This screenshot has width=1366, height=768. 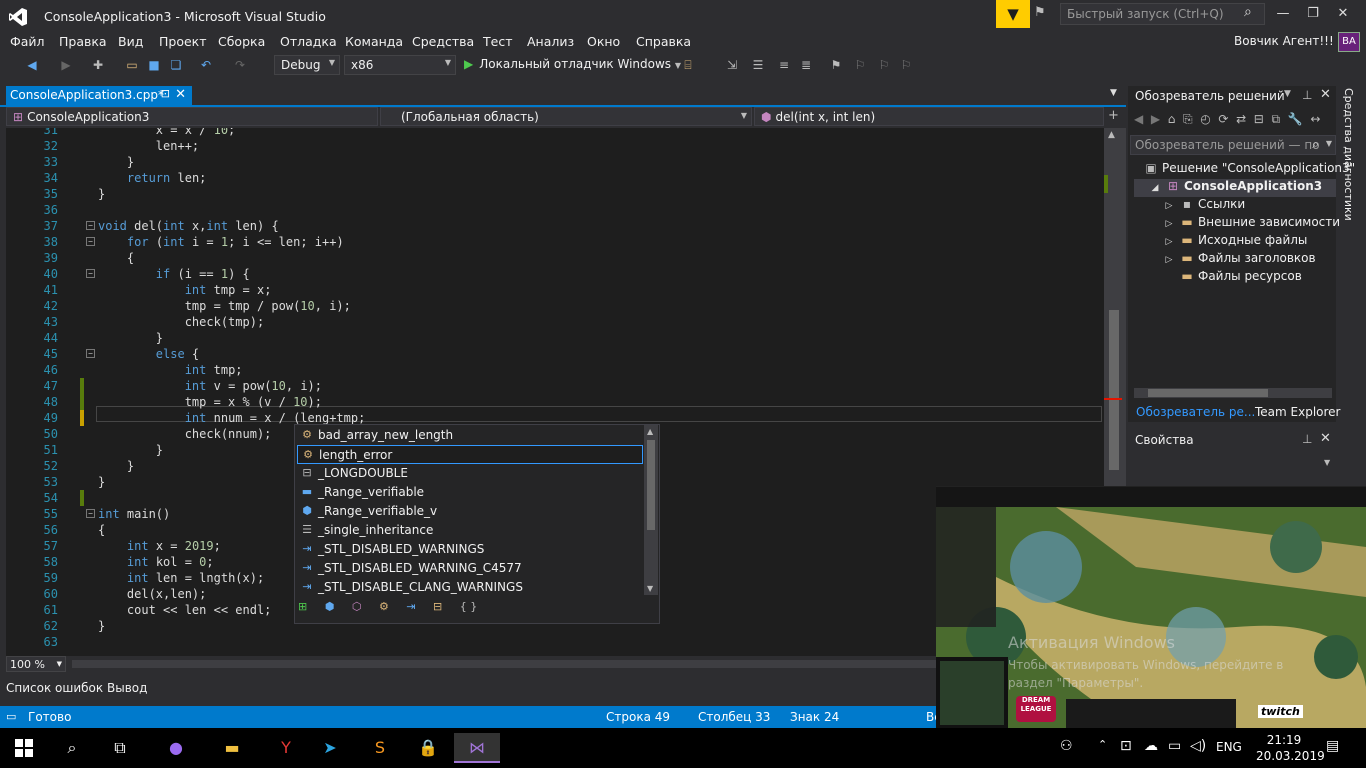 I want to click on network-icon: ⊡, so click(x=1126, y=746).